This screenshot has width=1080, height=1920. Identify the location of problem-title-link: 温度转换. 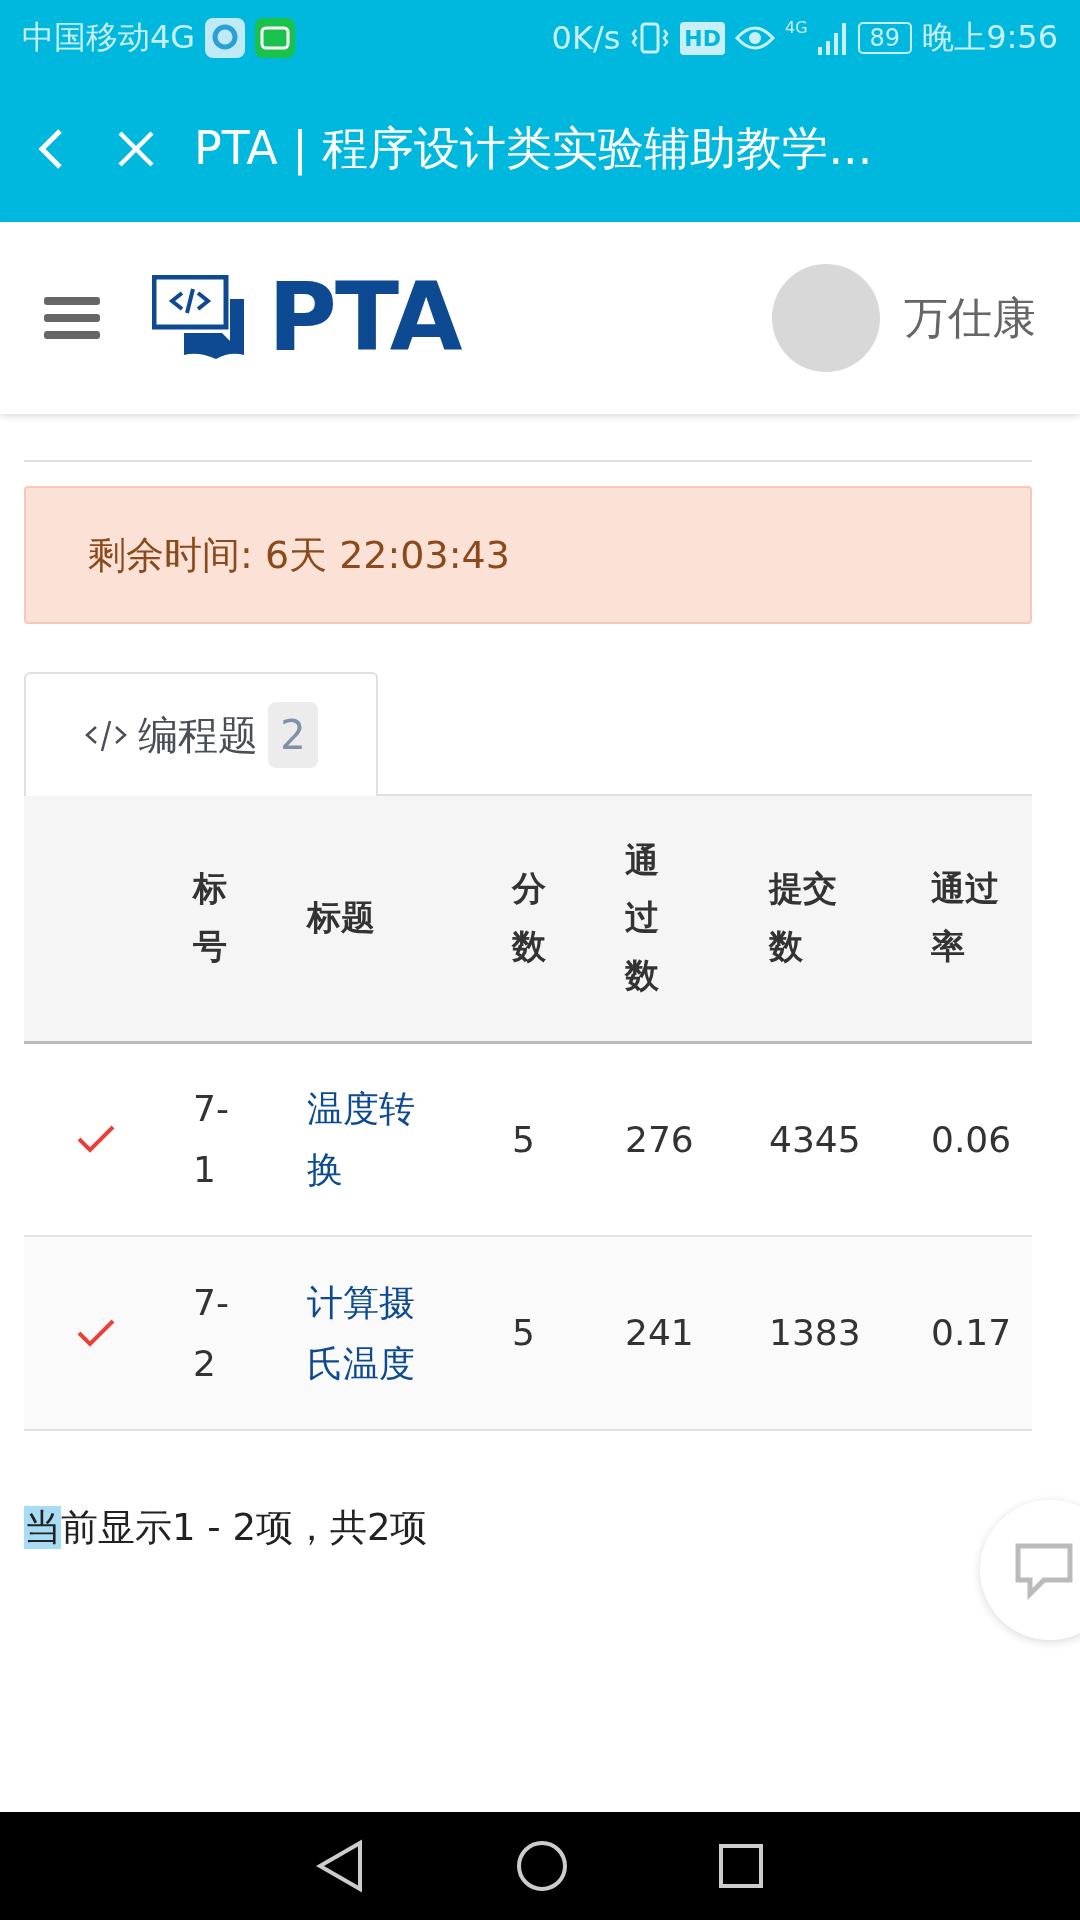
(375, 1139).